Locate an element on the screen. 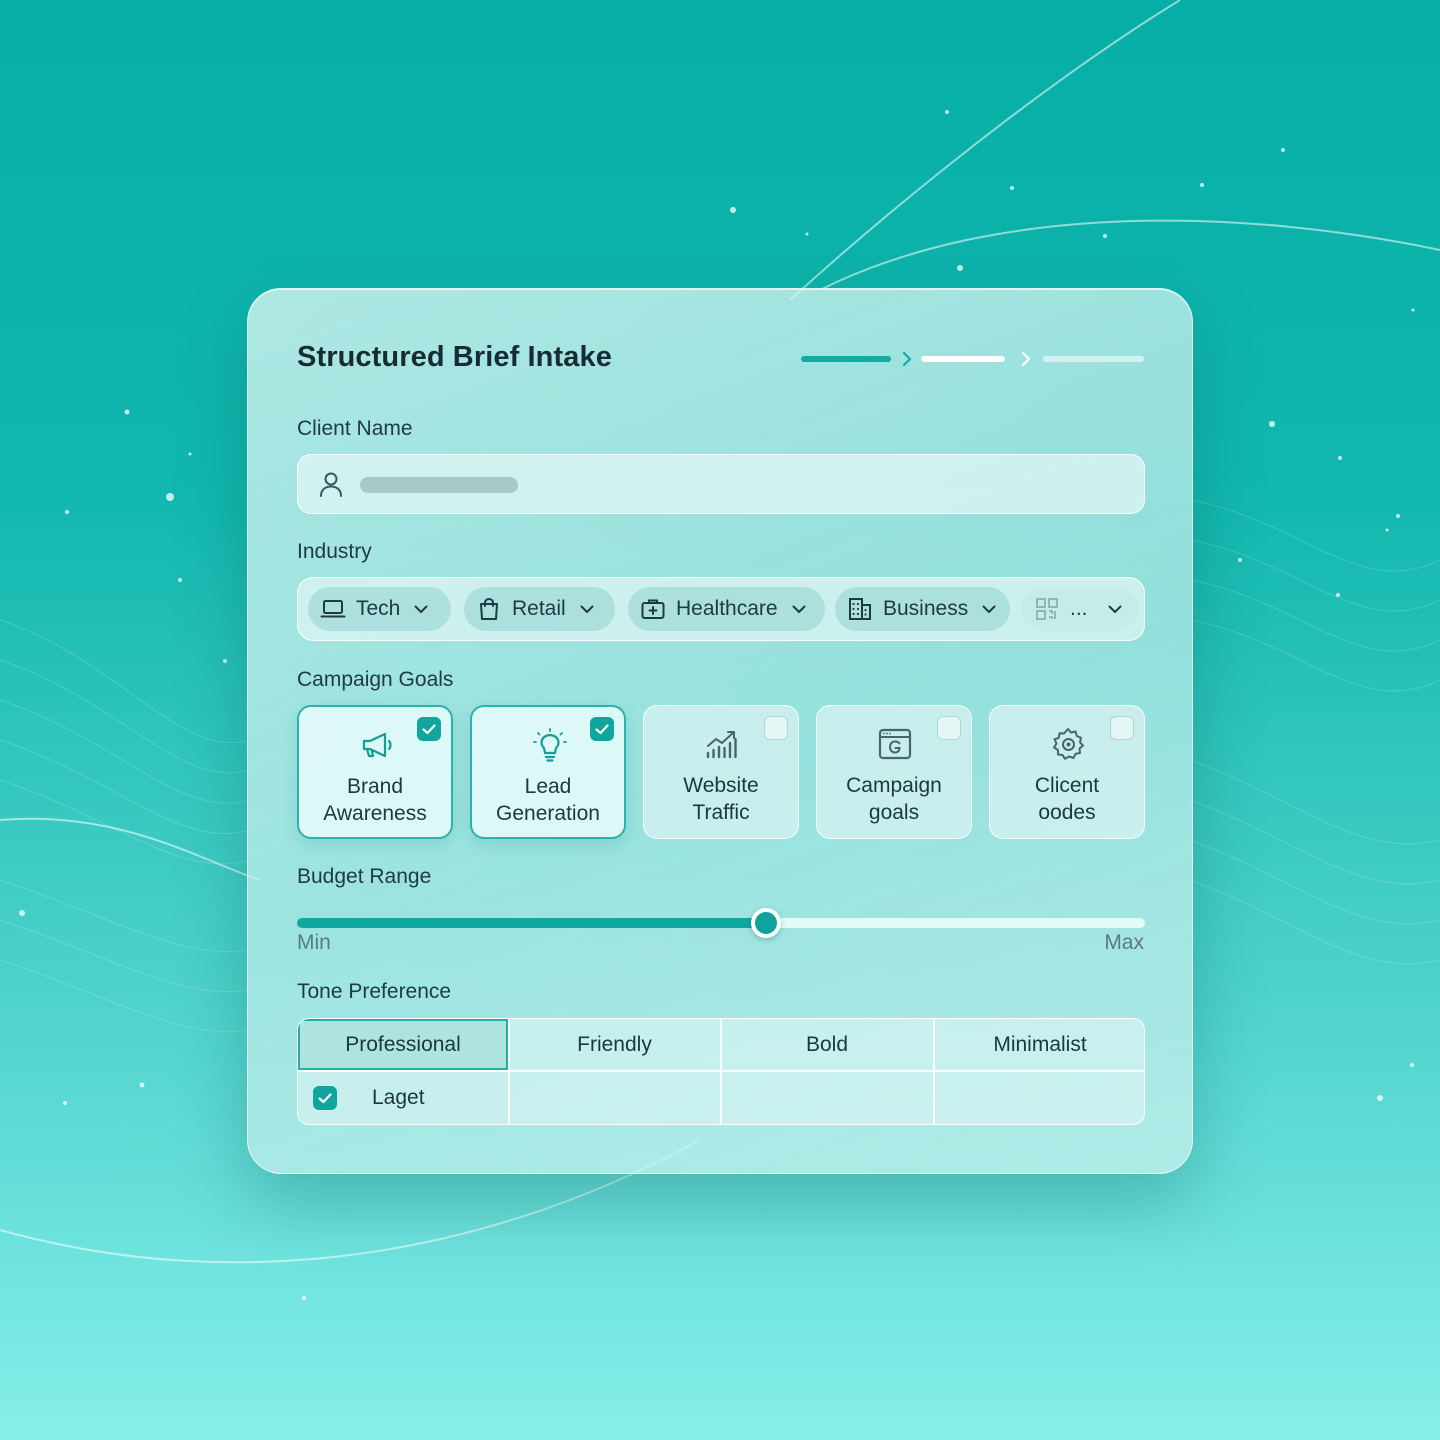  step-3-indicator is located at coordinates (1093, 359).